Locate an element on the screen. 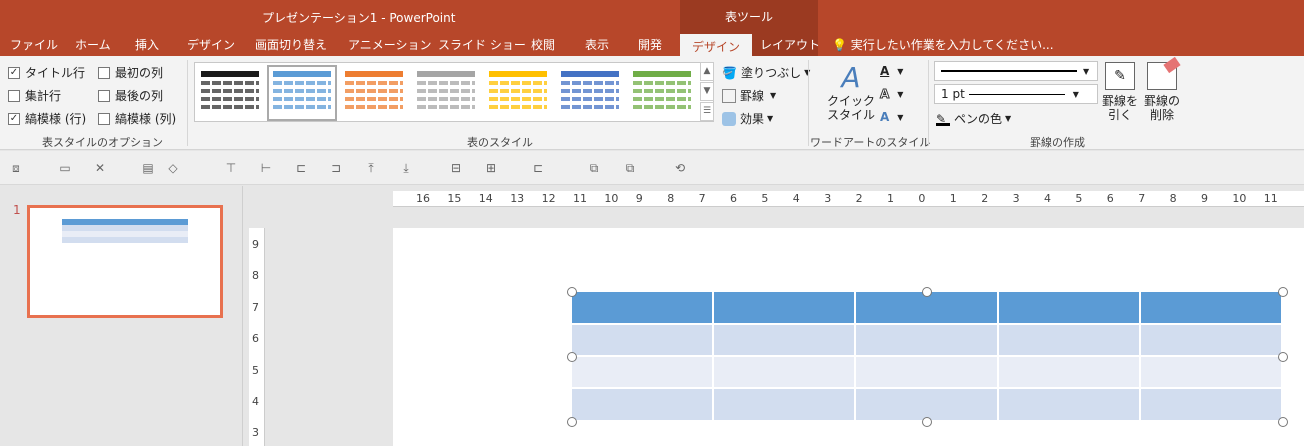  banded-rows-checkbox: ✓ 縞模様 (行) is located at coordinates (47, 118).